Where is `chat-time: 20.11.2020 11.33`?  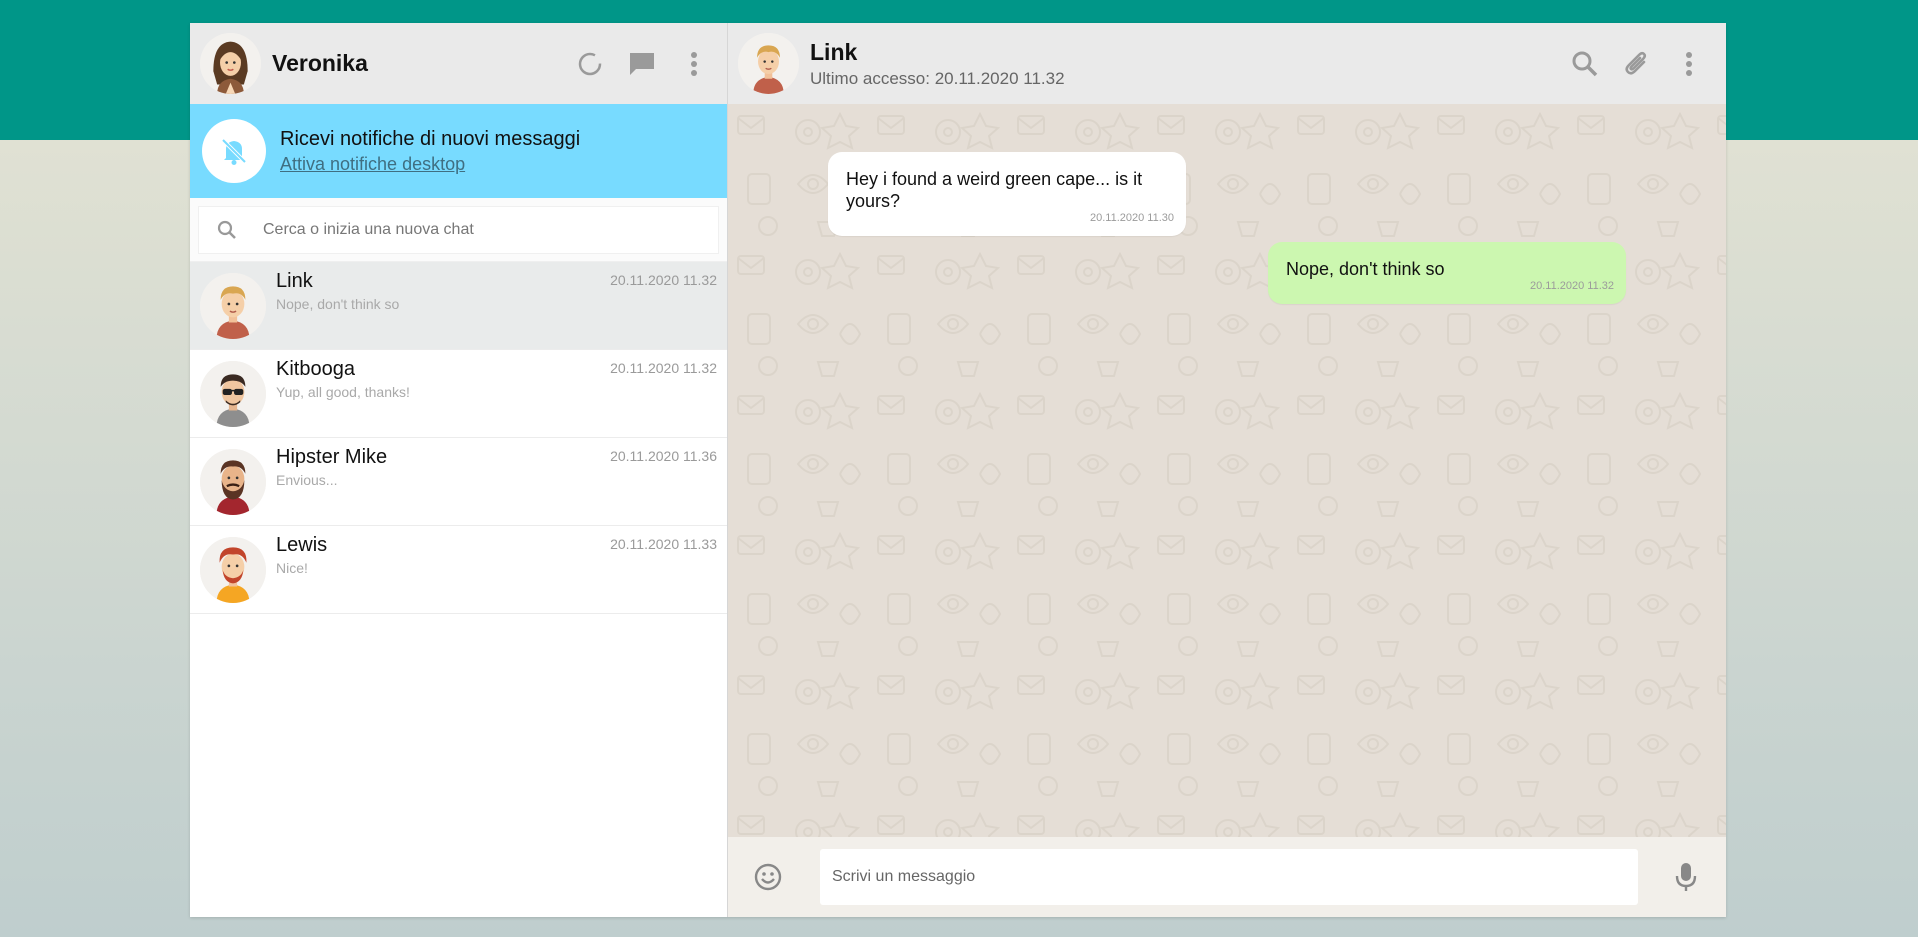
chat-time: 20.11.2020 11.33 is located at coordinates (663, 544).